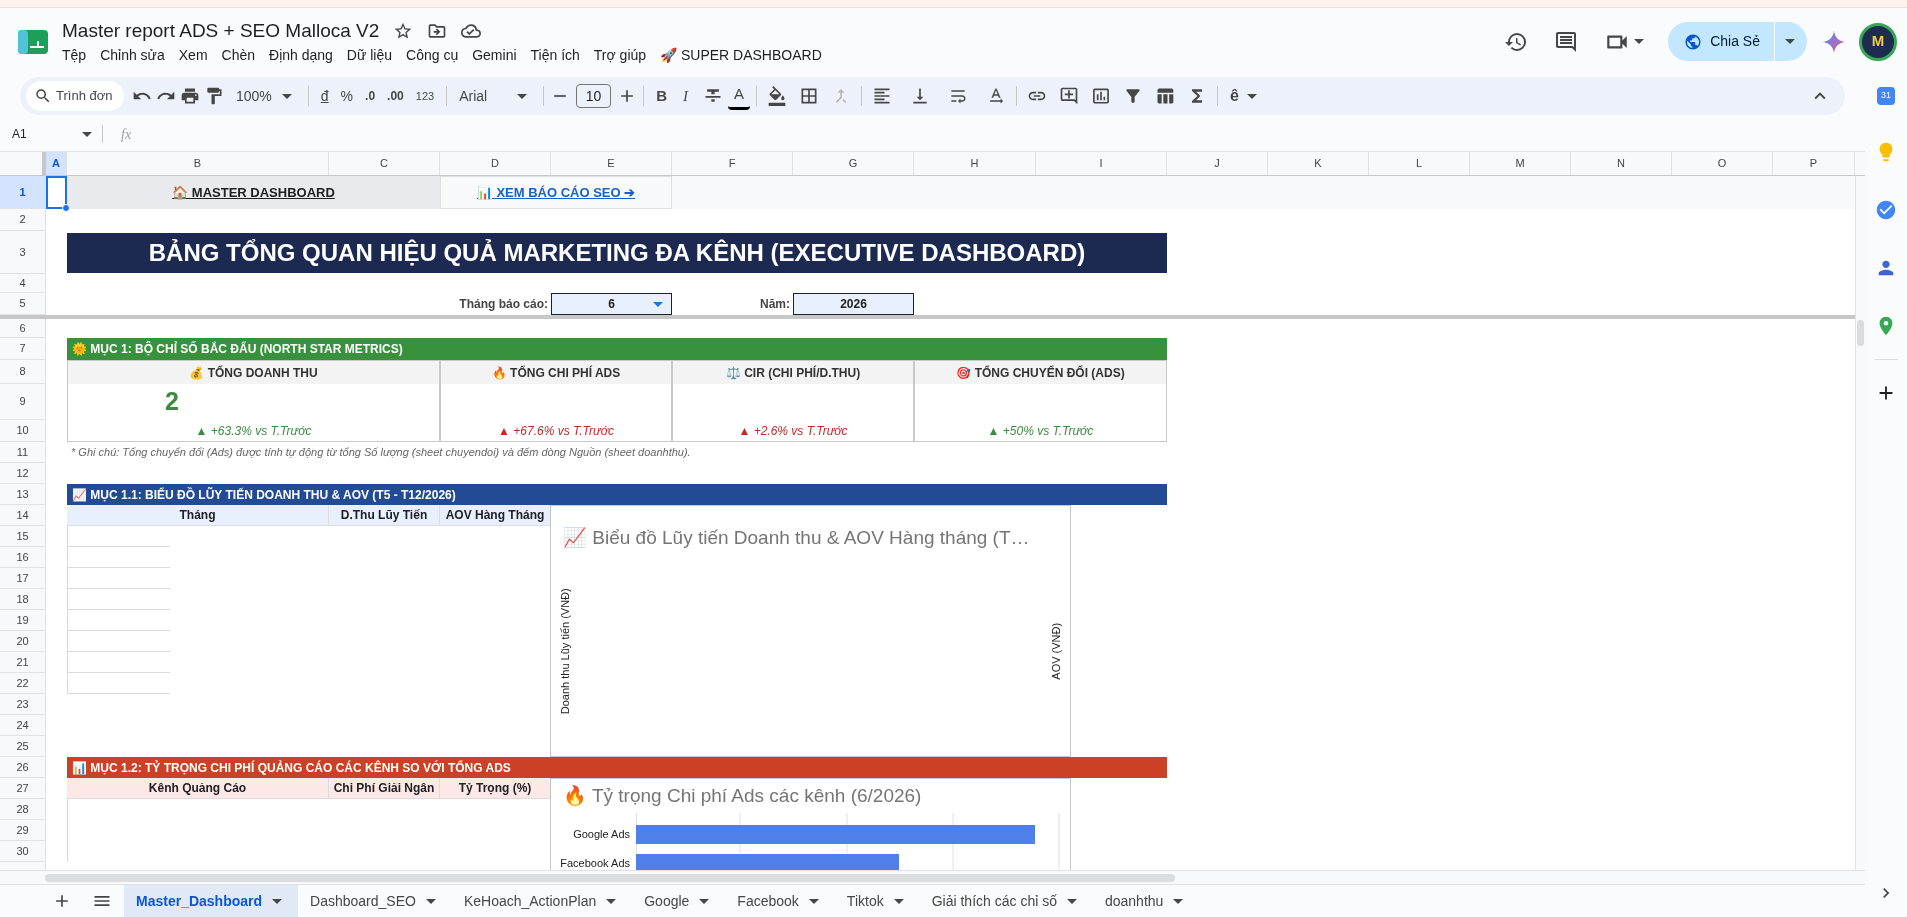  Describe the element at coordinates (347, 96) in the screenshot. I see `percent-button: %` at that location.